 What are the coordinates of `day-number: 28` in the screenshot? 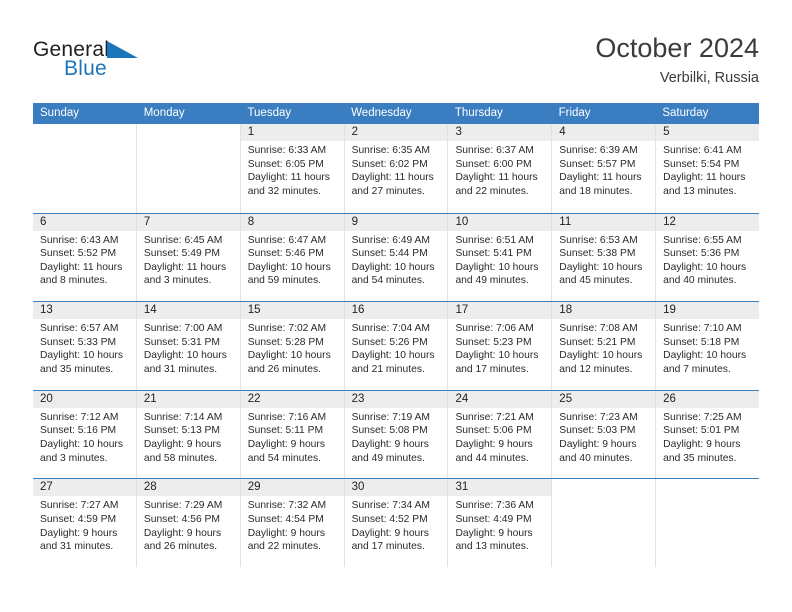 It's located at (150, 487).